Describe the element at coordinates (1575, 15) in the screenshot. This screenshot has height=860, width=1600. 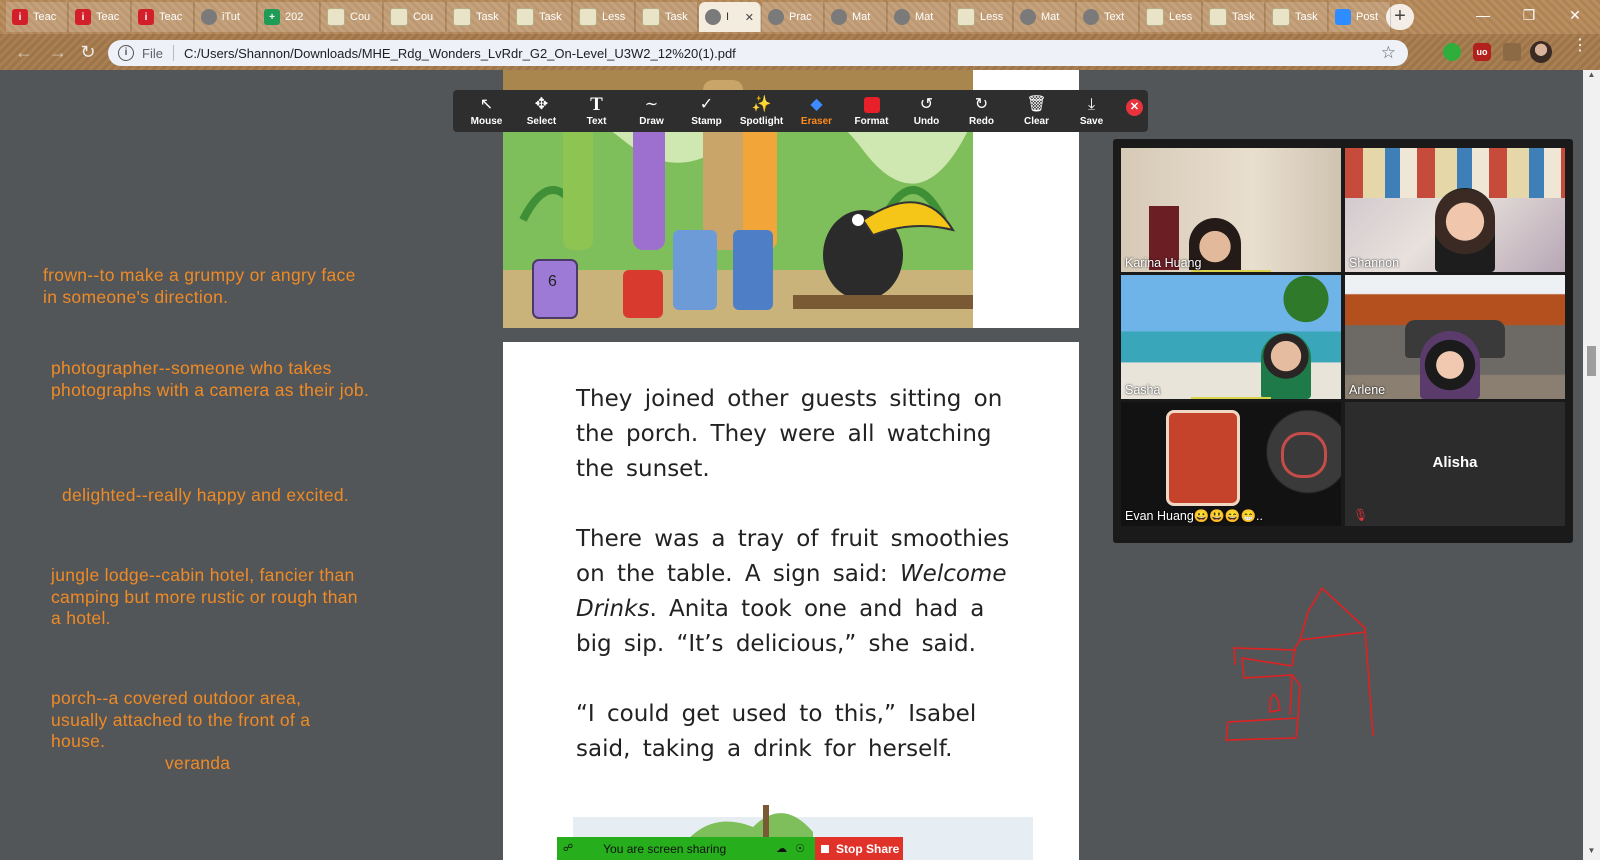
I see `window-close-button: ✕` at that location.